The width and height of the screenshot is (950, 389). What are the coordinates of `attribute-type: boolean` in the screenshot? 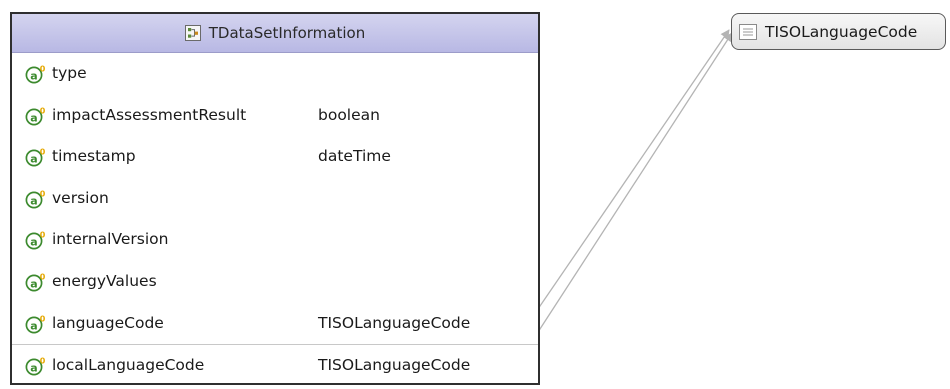 It's located at (349, 114).